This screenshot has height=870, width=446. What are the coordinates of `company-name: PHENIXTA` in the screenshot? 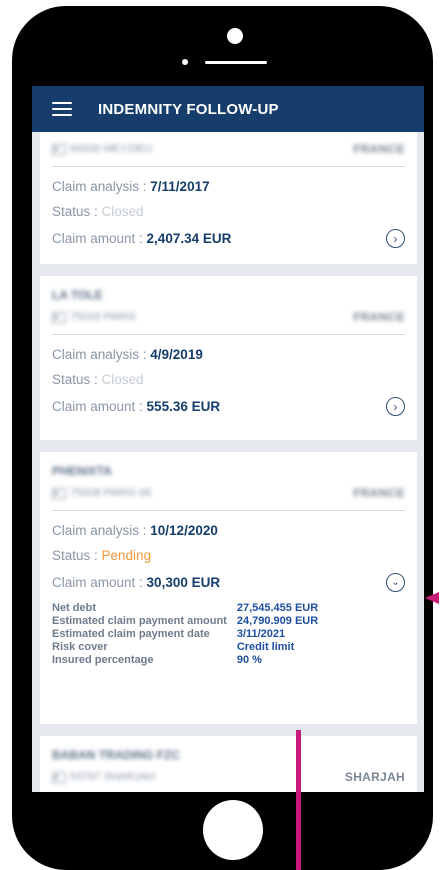 It's located at (82, 471).